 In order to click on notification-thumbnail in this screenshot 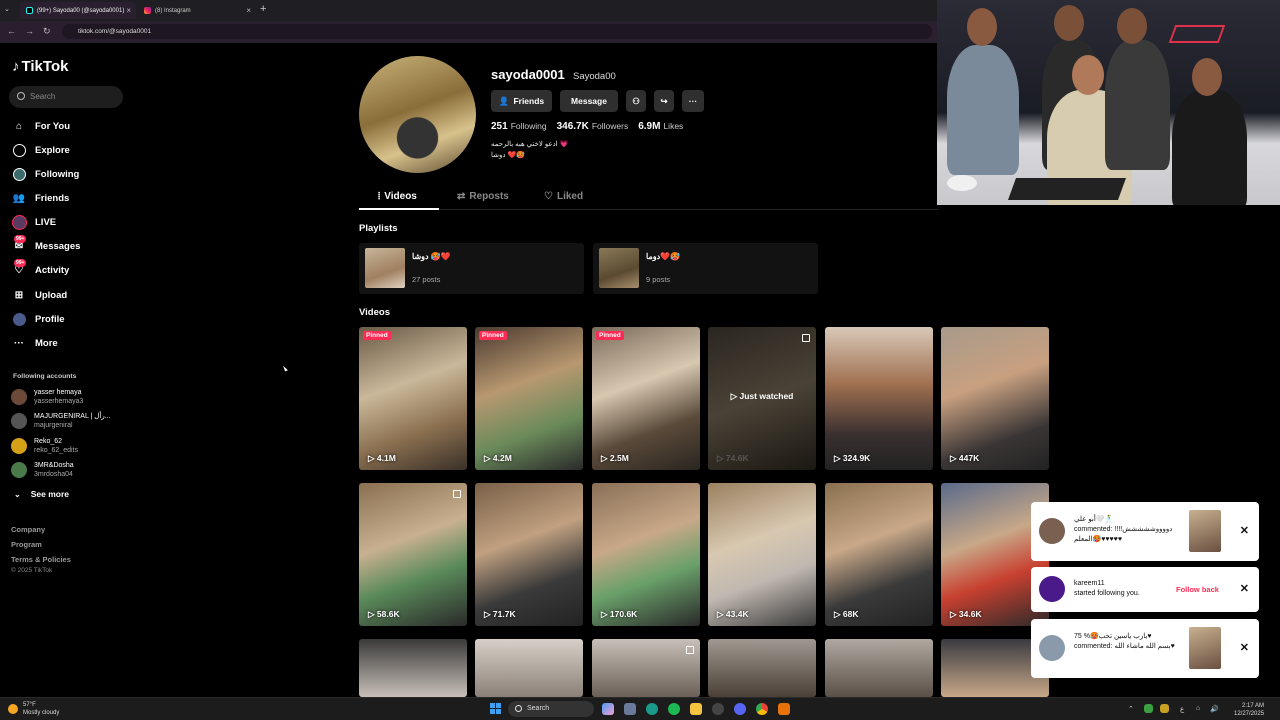, I will do `click(1205, 648)`.